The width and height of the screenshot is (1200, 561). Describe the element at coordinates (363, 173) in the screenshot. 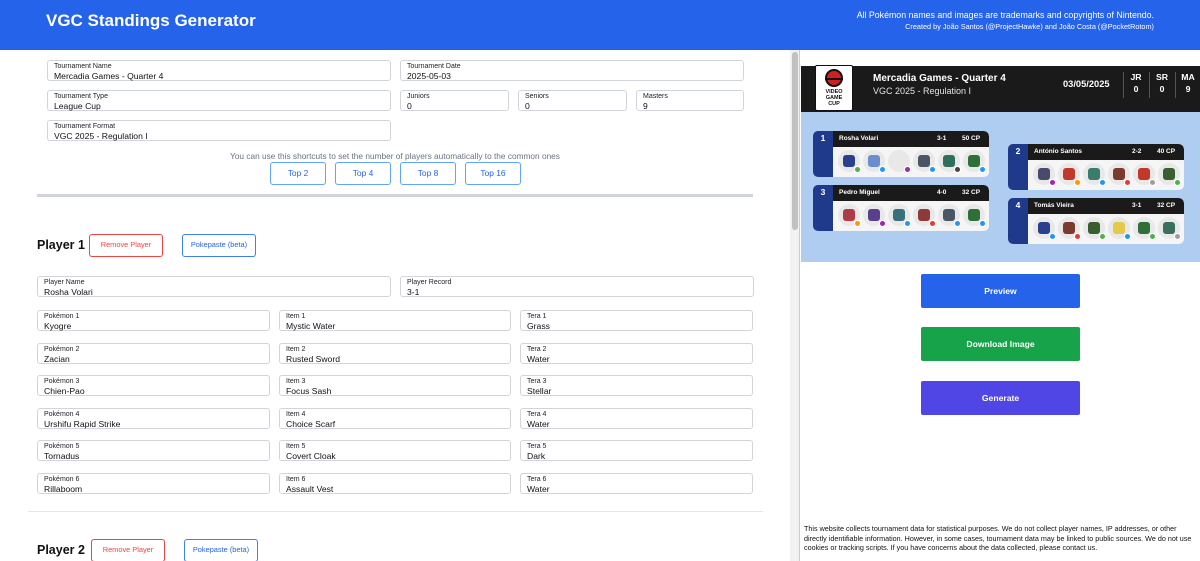

I see `top-4-button: Top 4` at that location.